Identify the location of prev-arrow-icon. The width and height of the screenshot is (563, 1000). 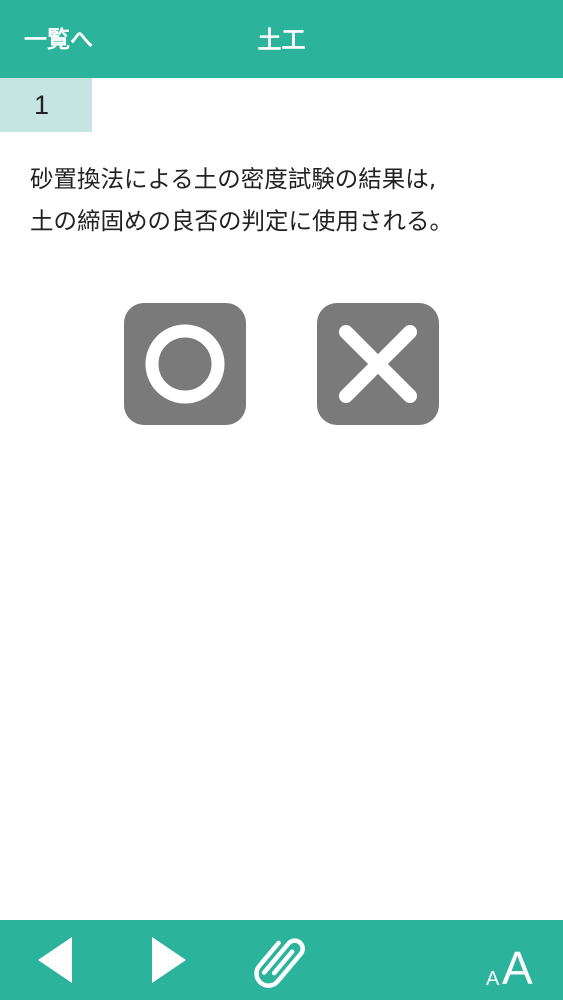
(55, 960).